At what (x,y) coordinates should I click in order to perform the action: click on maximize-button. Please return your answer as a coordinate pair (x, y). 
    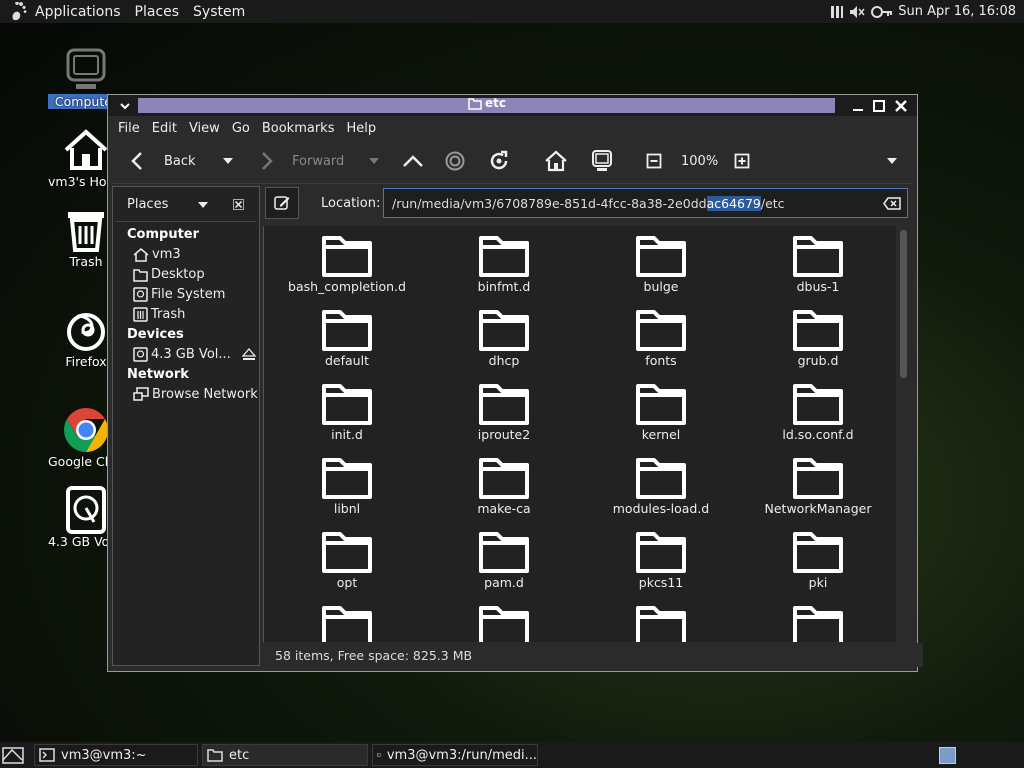
    Looking at the image, I should click on (878, 105).